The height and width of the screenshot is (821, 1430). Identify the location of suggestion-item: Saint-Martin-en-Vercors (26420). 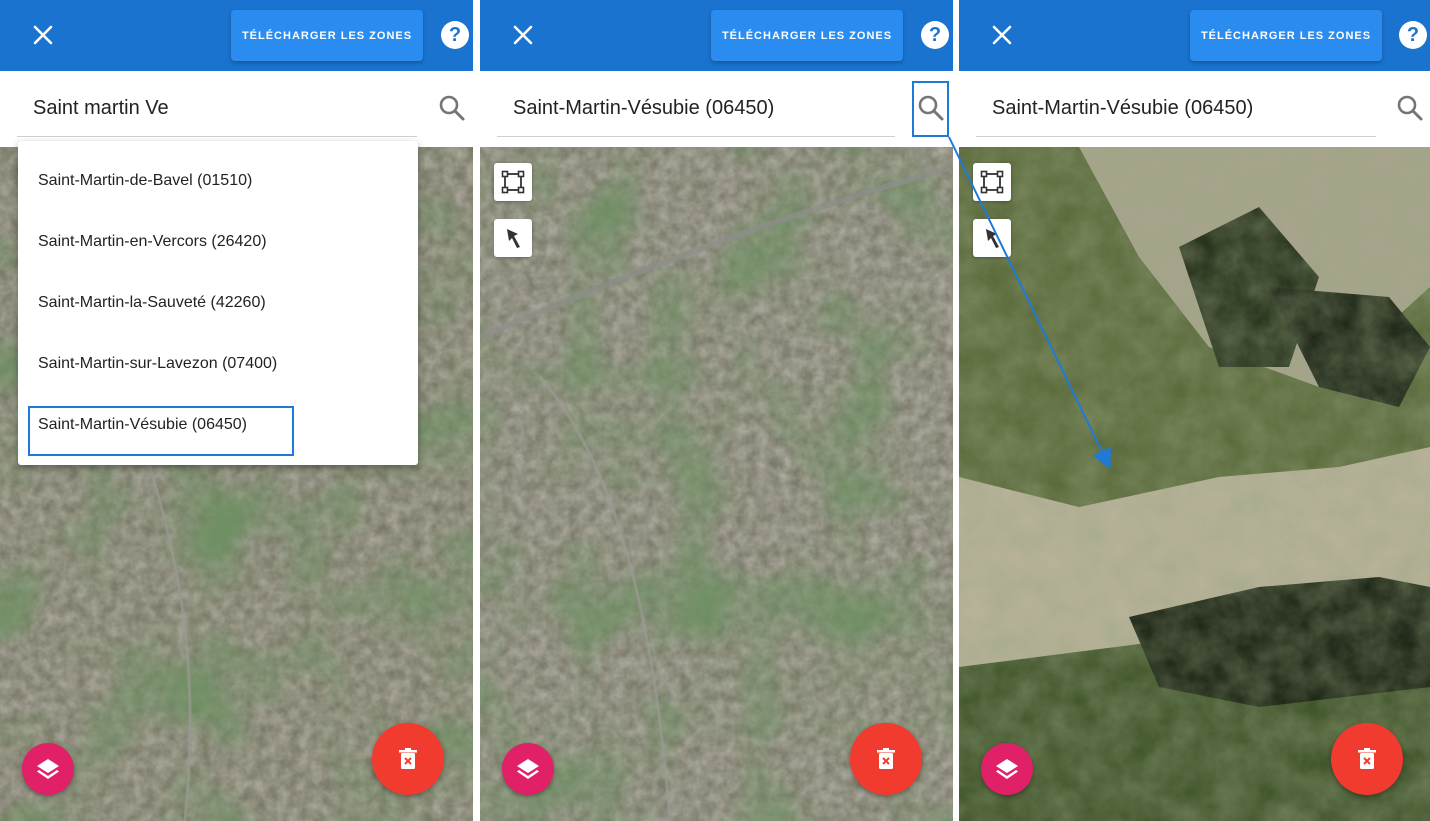
(152, 242).